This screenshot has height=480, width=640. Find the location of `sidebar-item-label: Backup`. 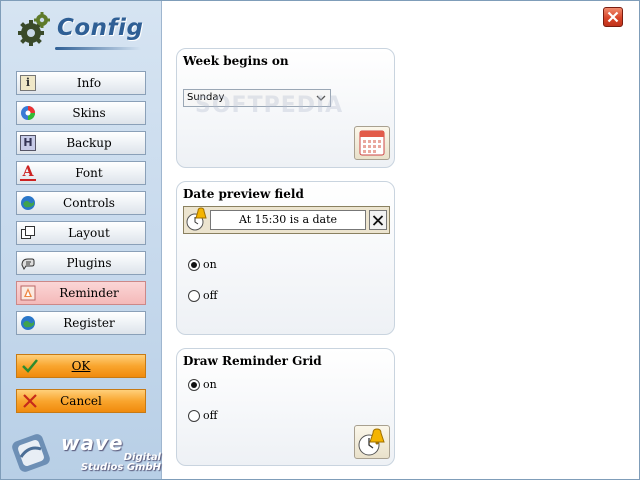

sidebar-item-label: Backup is located at coordinates (89, 143).